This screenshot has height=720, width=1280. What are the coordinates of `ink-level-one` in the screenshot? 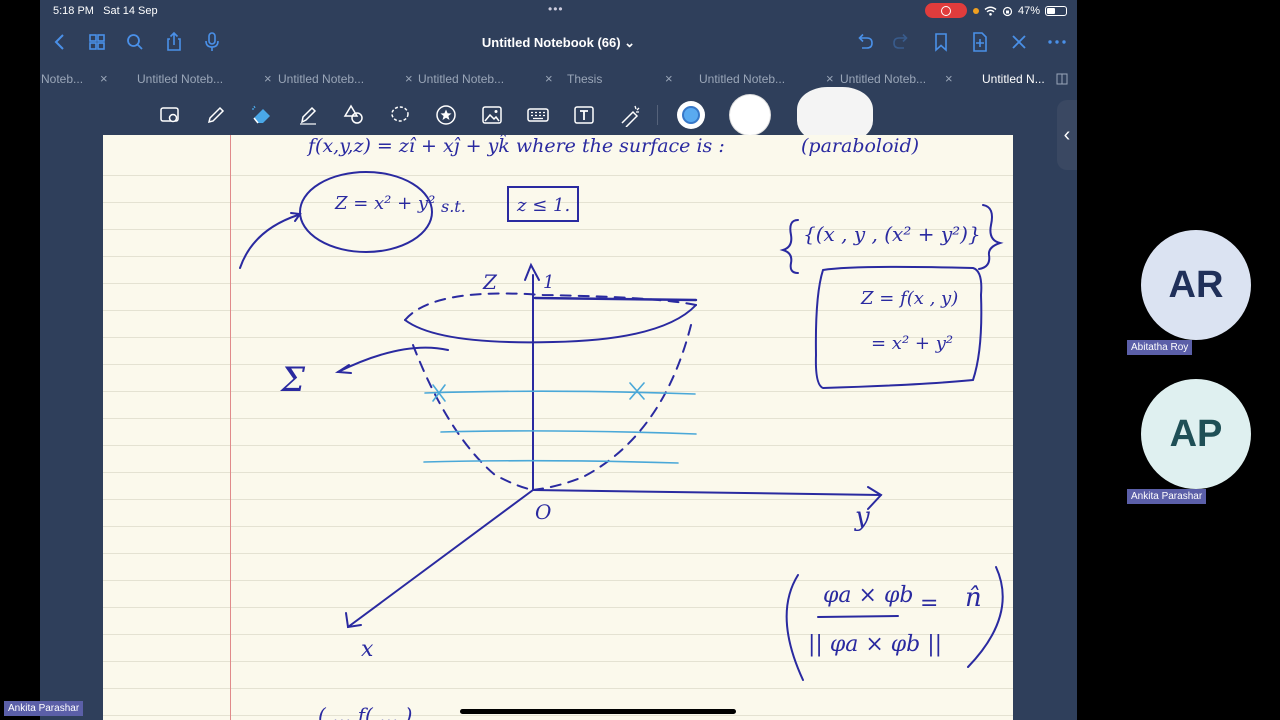 It's located at (615, 299).